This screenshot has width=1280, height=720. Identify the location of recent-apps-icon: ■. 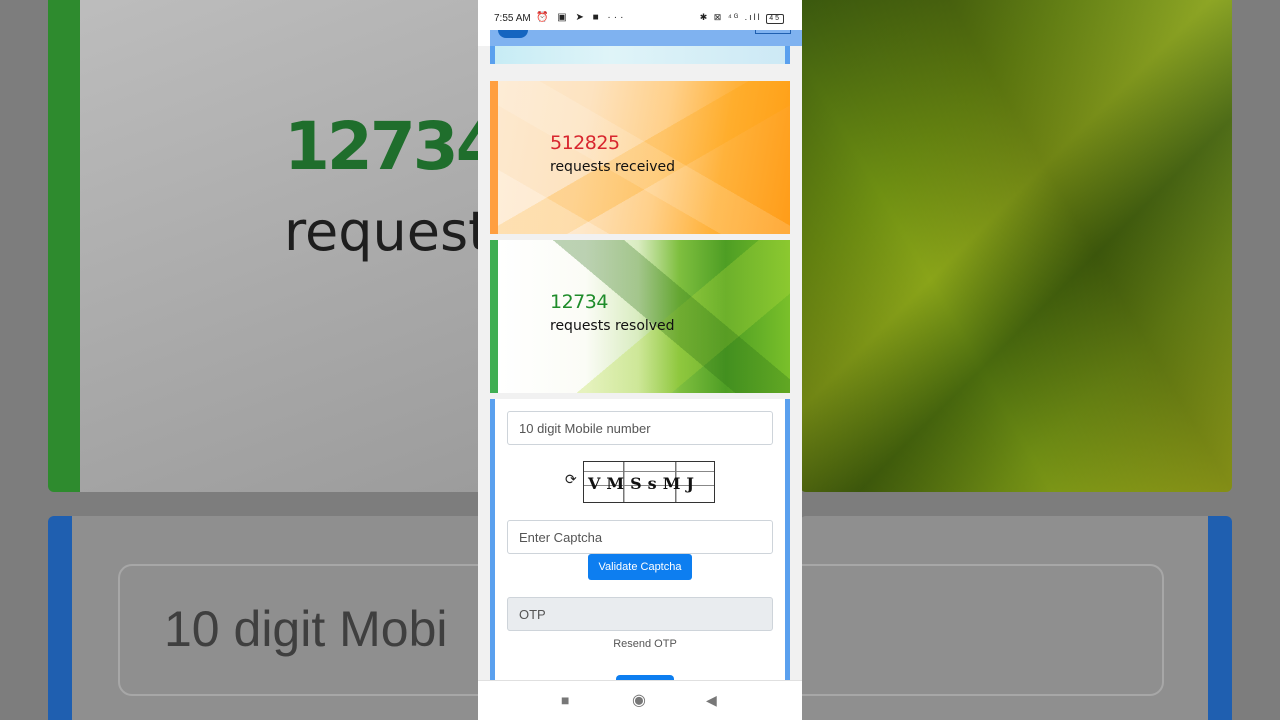
(565, 700).